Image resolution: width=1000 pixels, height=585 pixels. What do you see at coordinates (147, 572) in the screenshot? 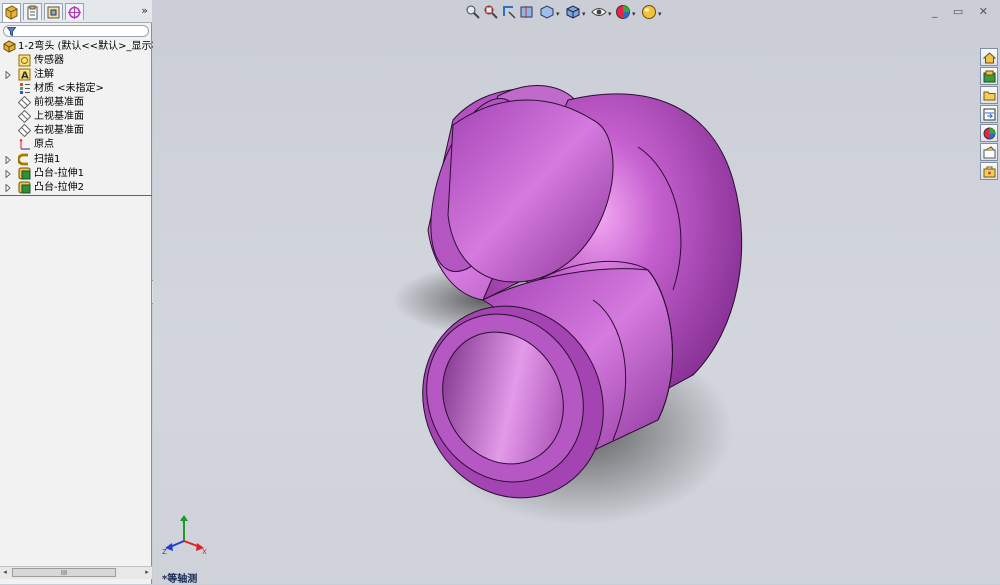
I see `scroll-right-icon: ▸` at bounding box center [147, 572].